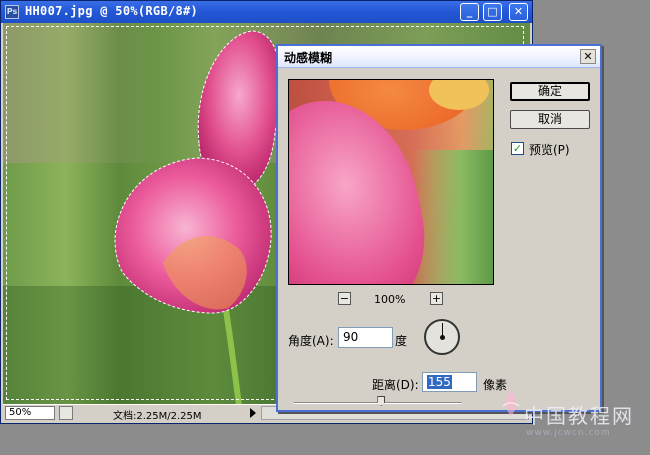 The image size is (650, 455). What do you see at coordinates (518, 12) in the screenshot?
I see `close-button: ✕` at bounding box center [518, 12].